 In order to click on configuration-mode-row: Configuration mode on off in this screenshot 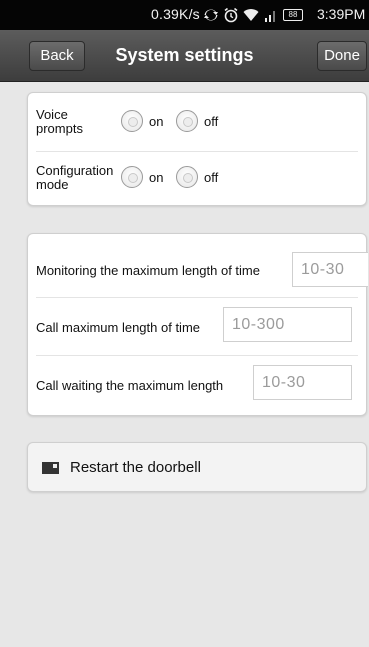, I will do `click(197, 179)`.